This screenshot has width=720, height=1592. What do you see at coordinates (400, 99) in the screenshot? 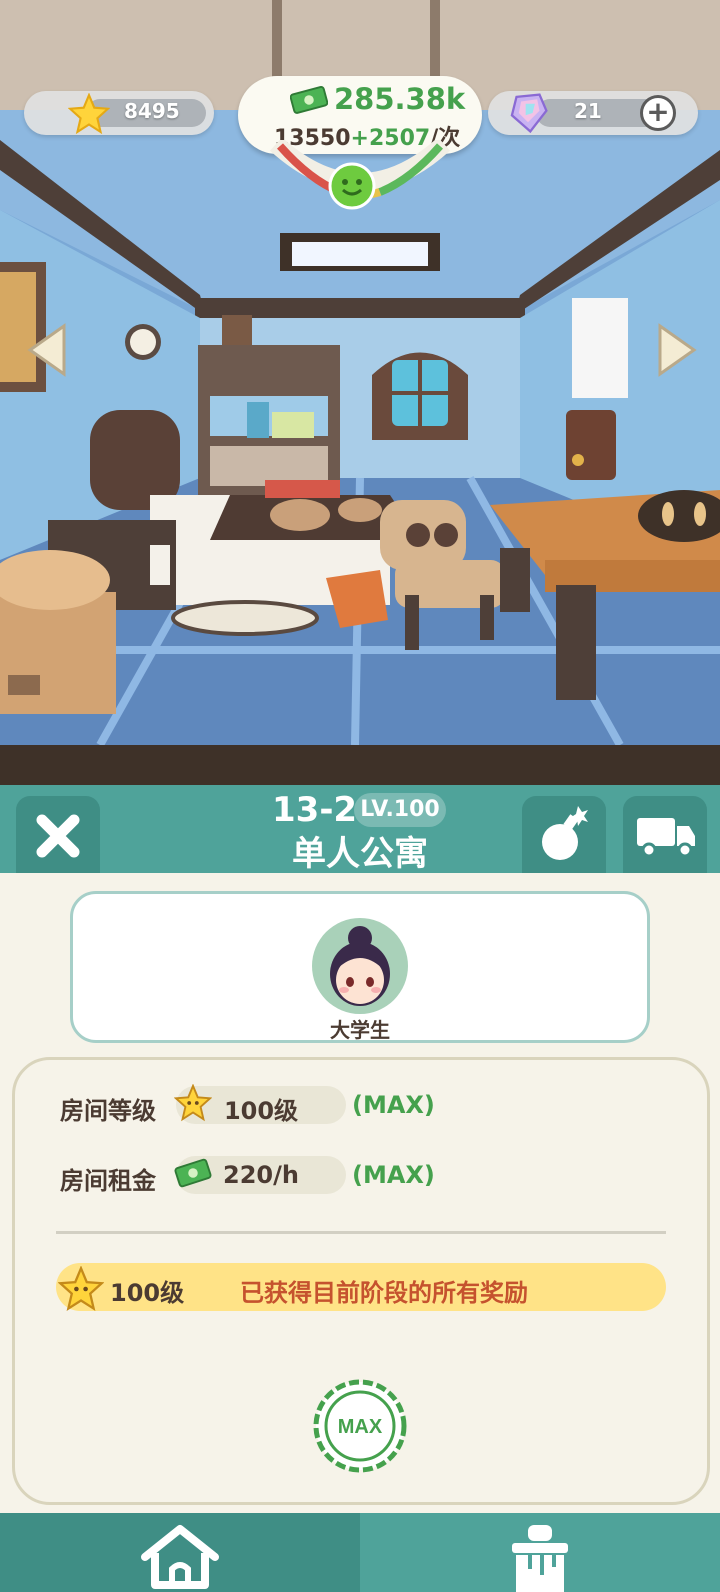
I see `money-total: 285.38k` at bounding box center [400, 99].